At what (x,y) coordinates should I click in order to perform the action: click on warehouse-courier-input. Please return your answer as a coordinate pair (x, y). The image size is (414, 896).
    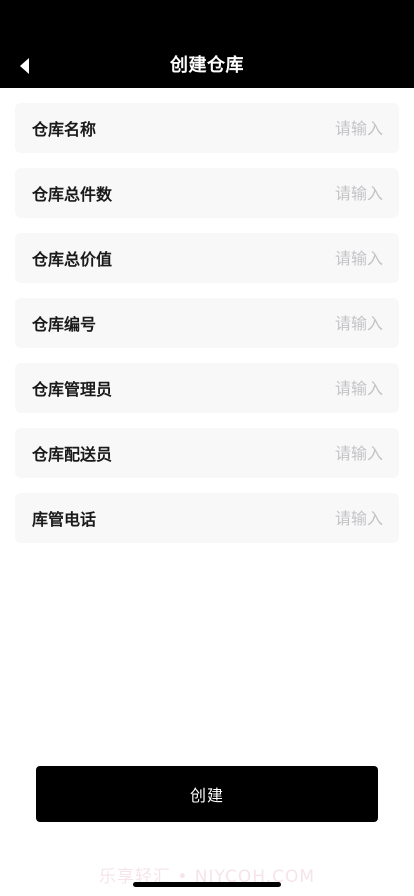
    Looking at the image, I should click on (298, 453).